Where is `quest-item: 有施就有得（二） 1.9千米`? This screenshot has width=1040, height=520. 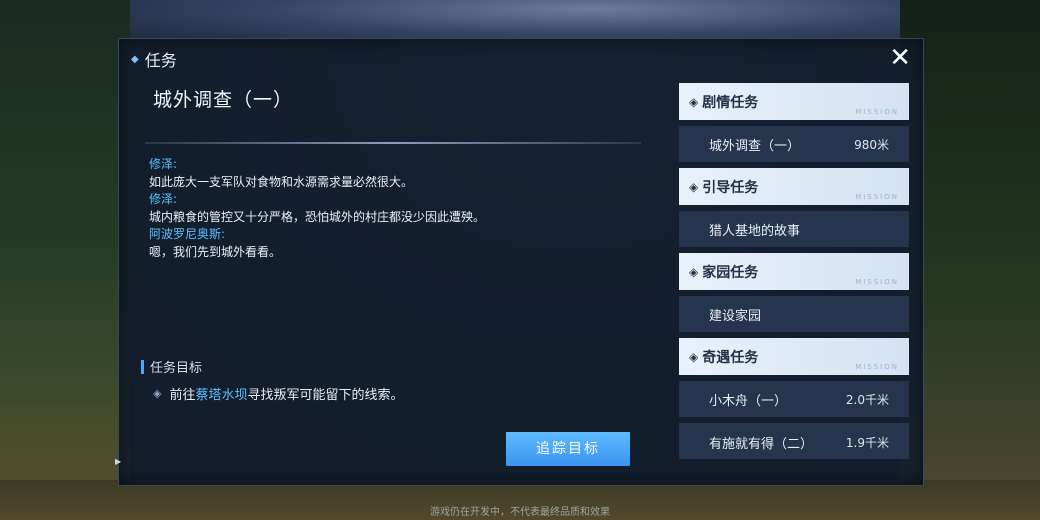 quest-item: 有施就有得（二） 1.9千米 is located at coordinates (794, 441).